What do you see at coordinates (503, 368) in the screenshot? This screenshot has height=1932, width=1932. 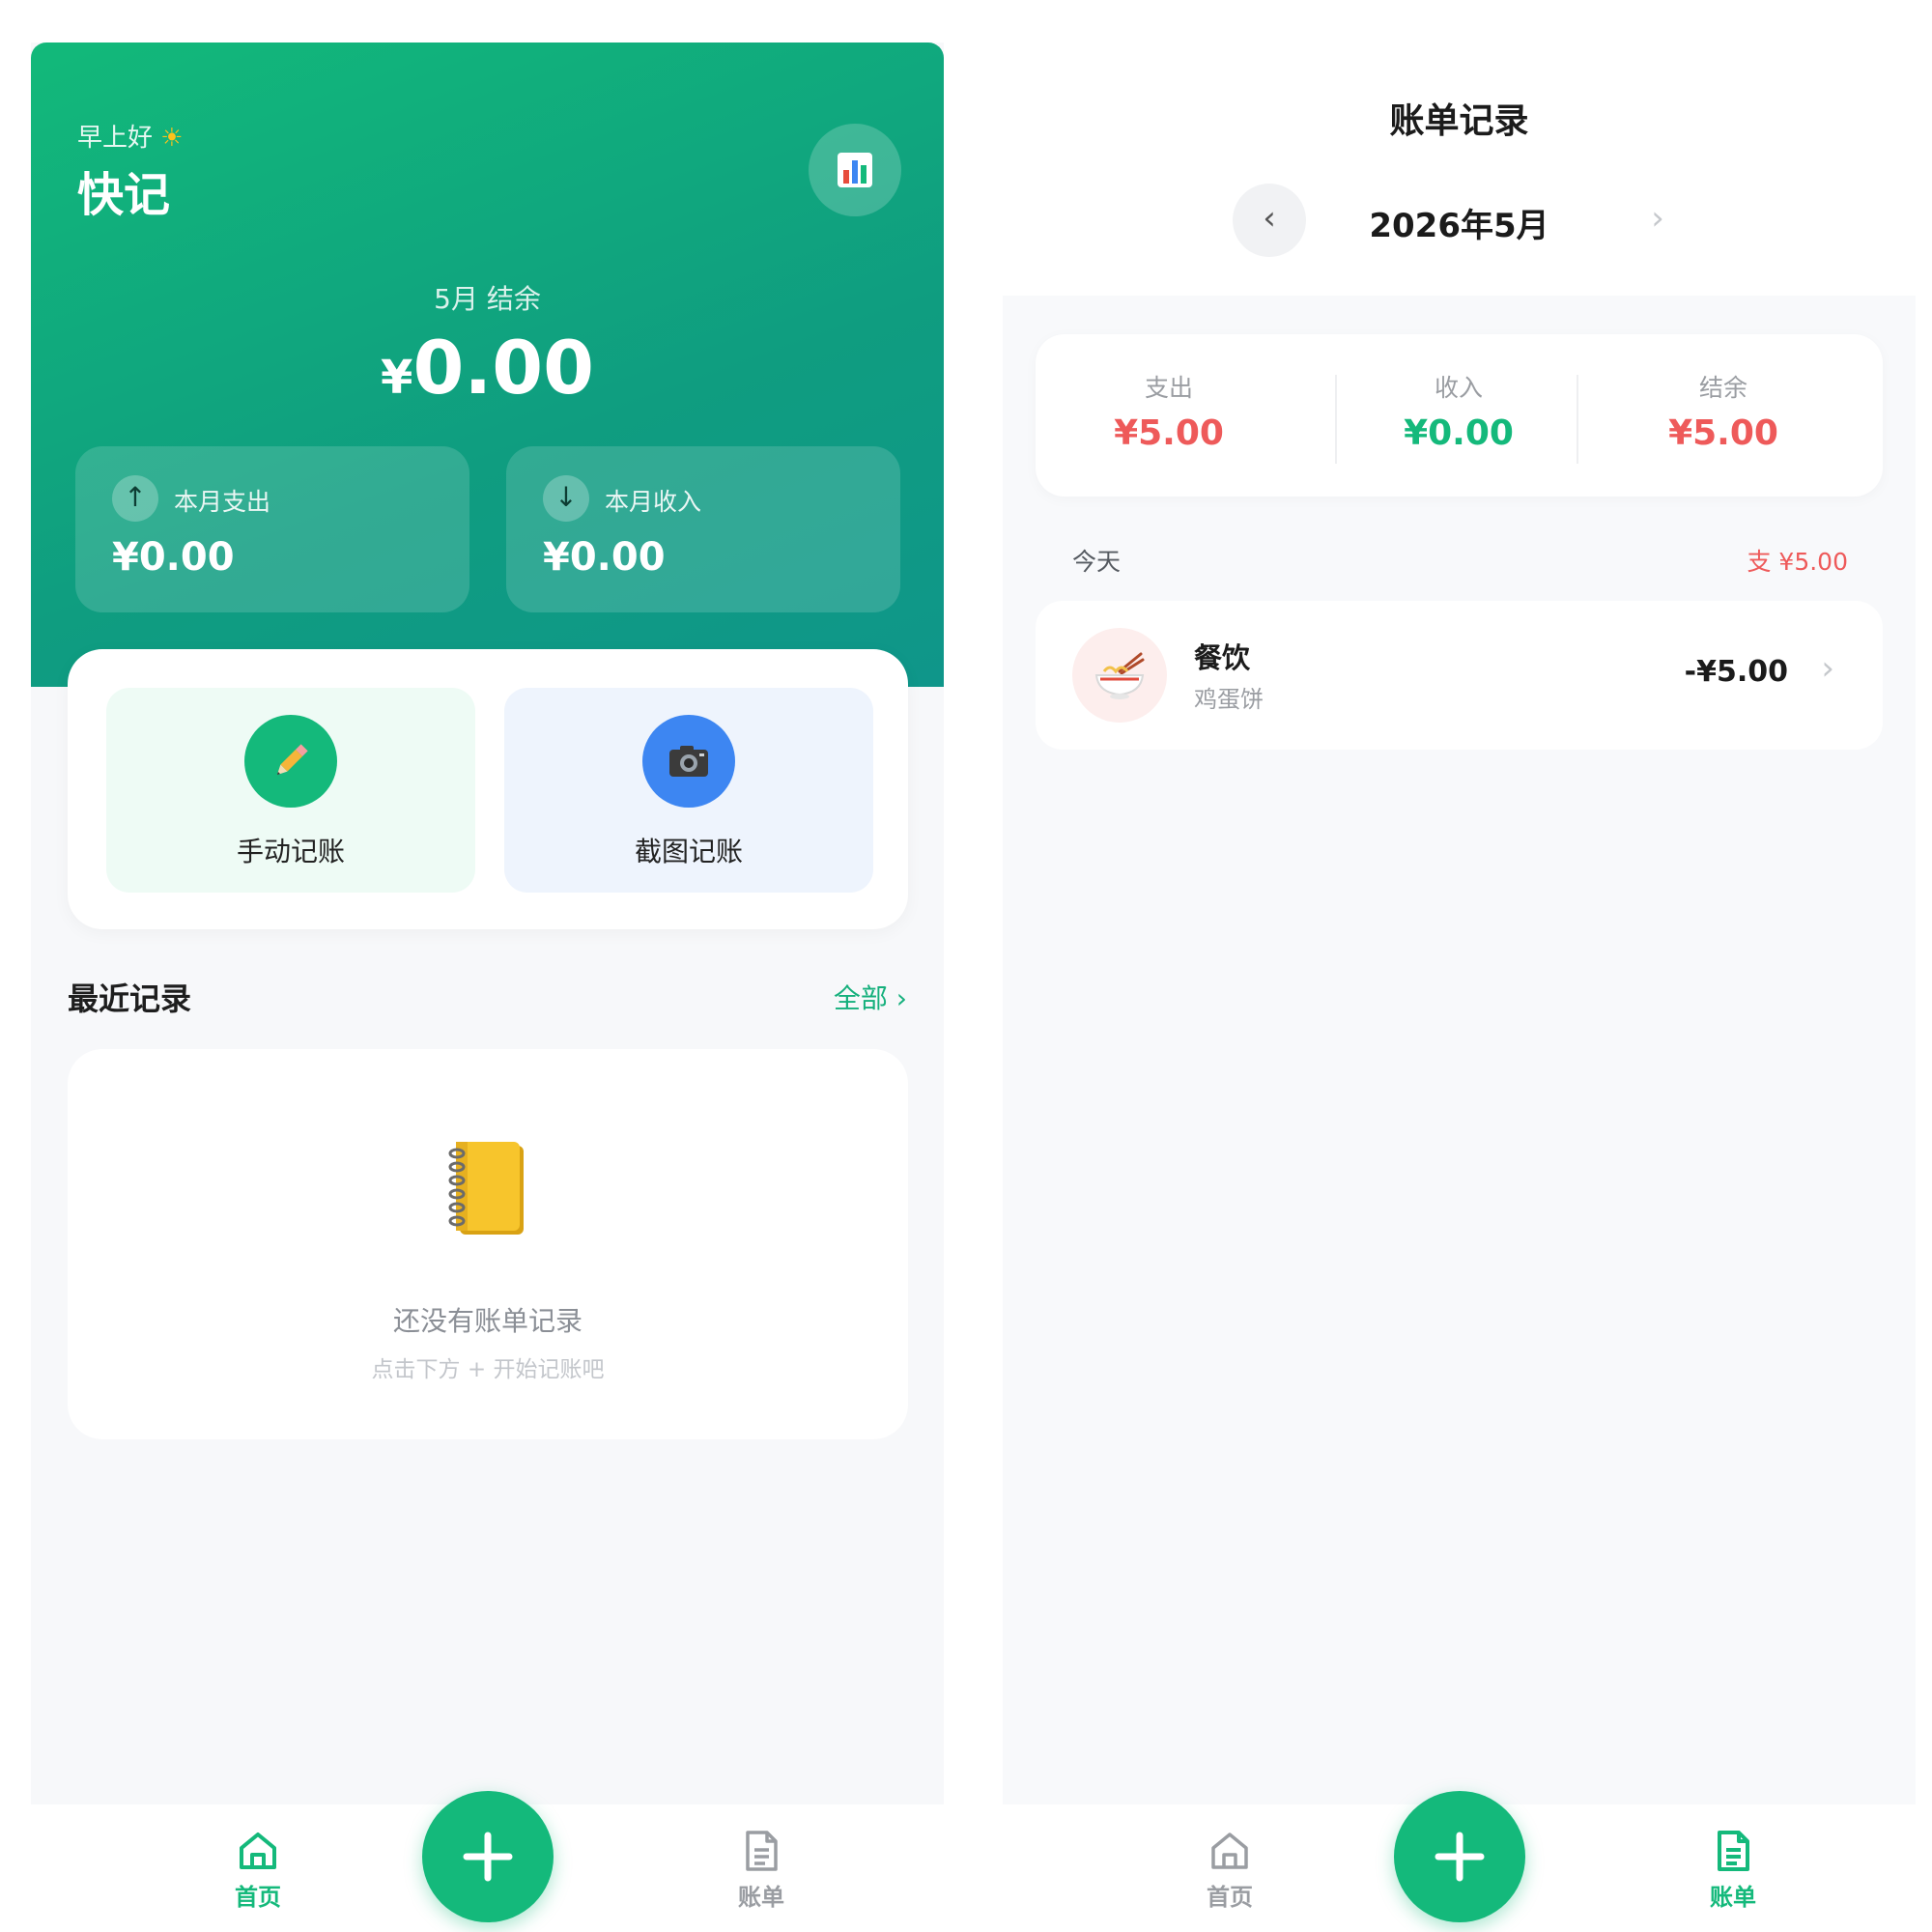 I see `balance-number: 0.00` at bounding box center [503, 368].